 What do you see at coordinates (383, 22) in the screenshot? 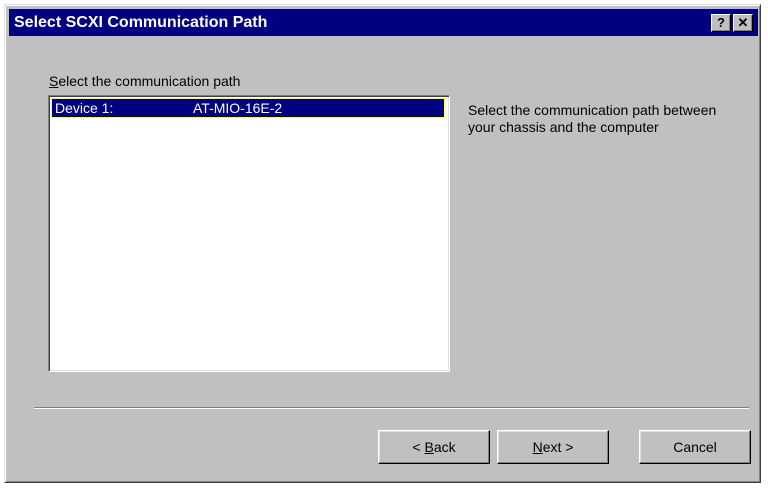
I see `title-bar: Select SCXI Communication Path ? ✕` at bounding box center [383, 22].